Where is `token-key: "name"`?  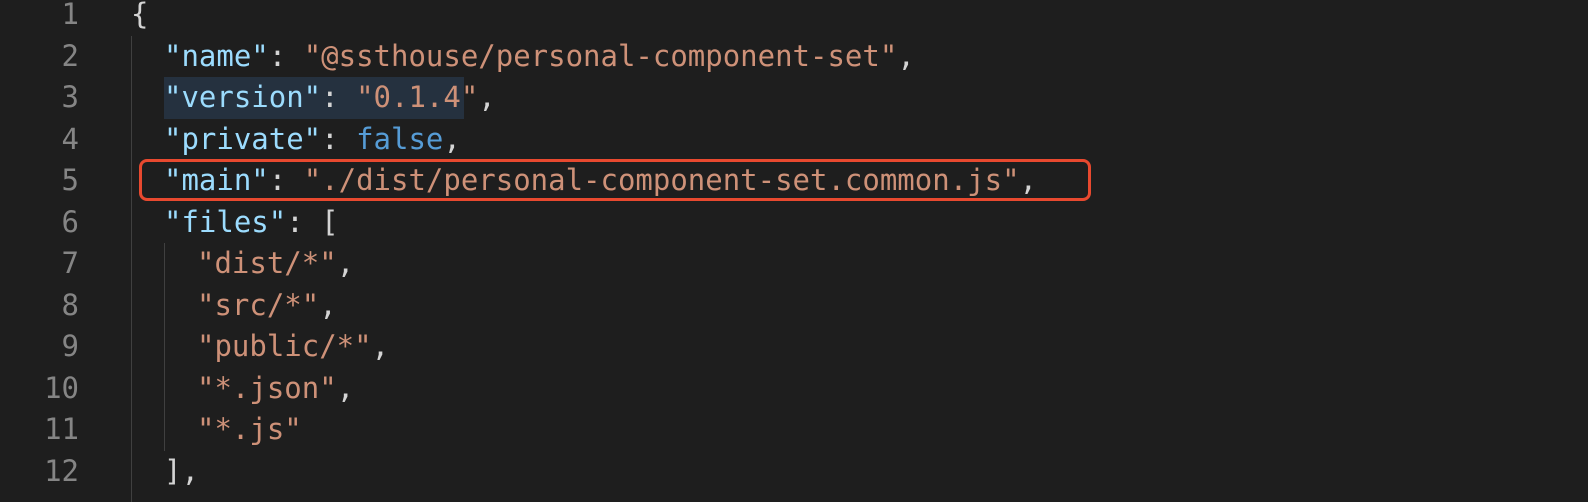
token-key: "name" is located at coordinates (216, 55).